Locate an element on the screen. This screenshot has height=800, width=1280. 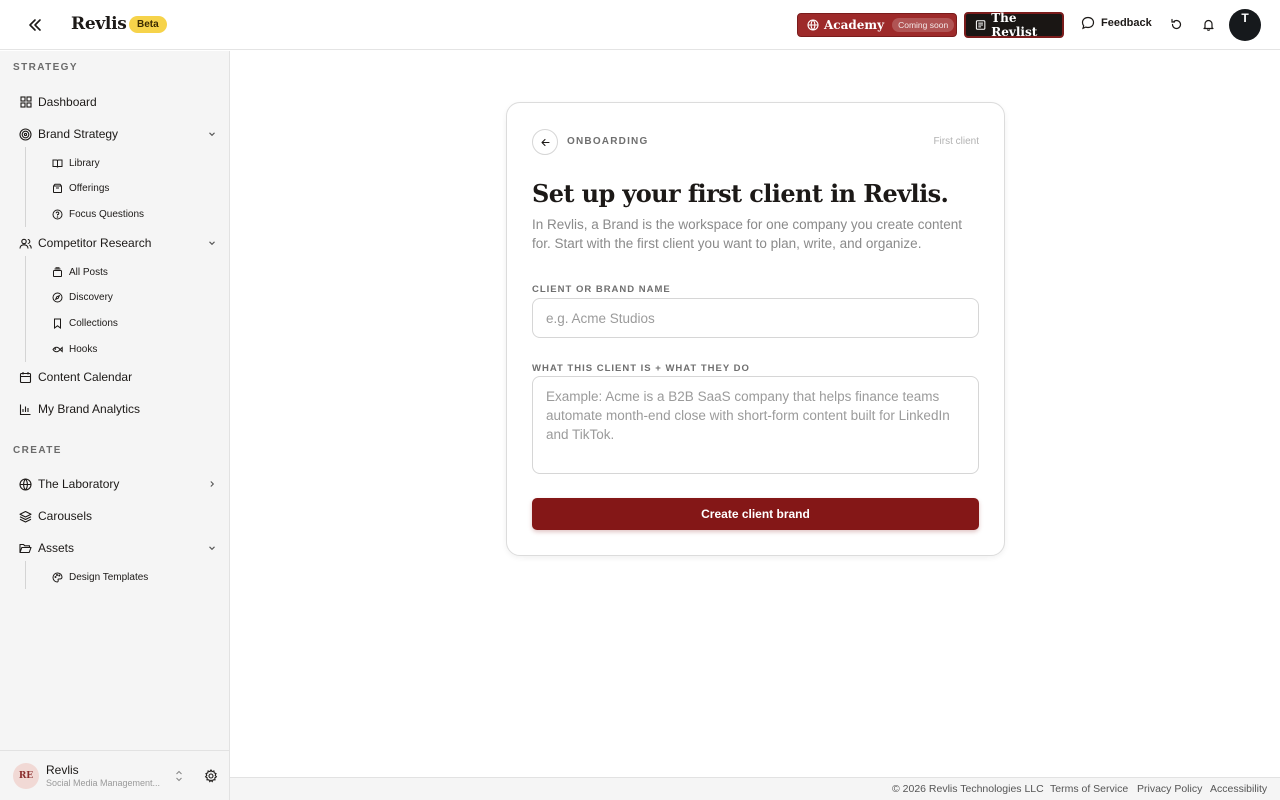
sidebar-item-design-templates: Design Templates is located at coordinates (100, 577).